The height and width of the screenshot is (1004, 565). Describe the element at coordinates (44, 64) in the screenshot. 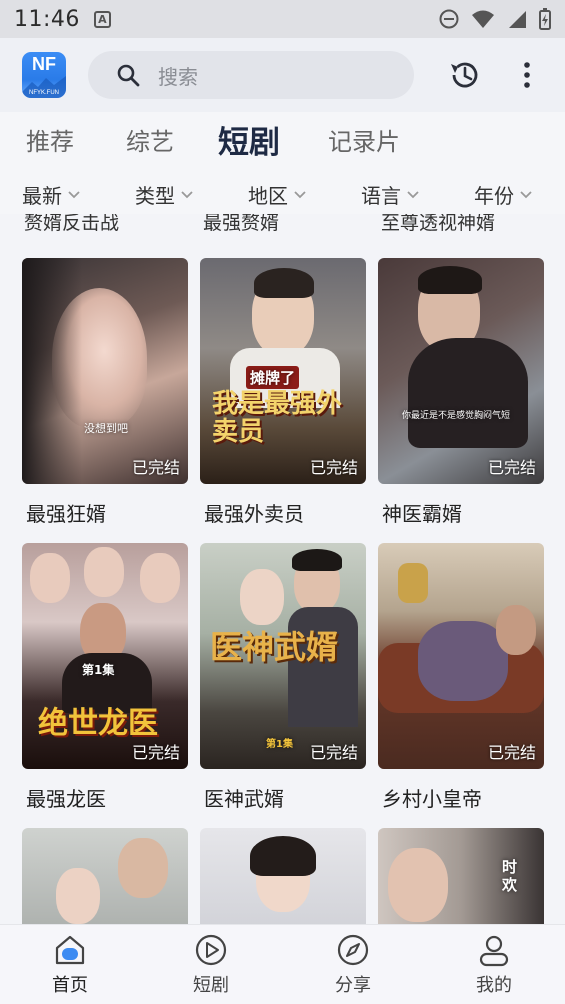

I see `logo-text: NF` at that location.